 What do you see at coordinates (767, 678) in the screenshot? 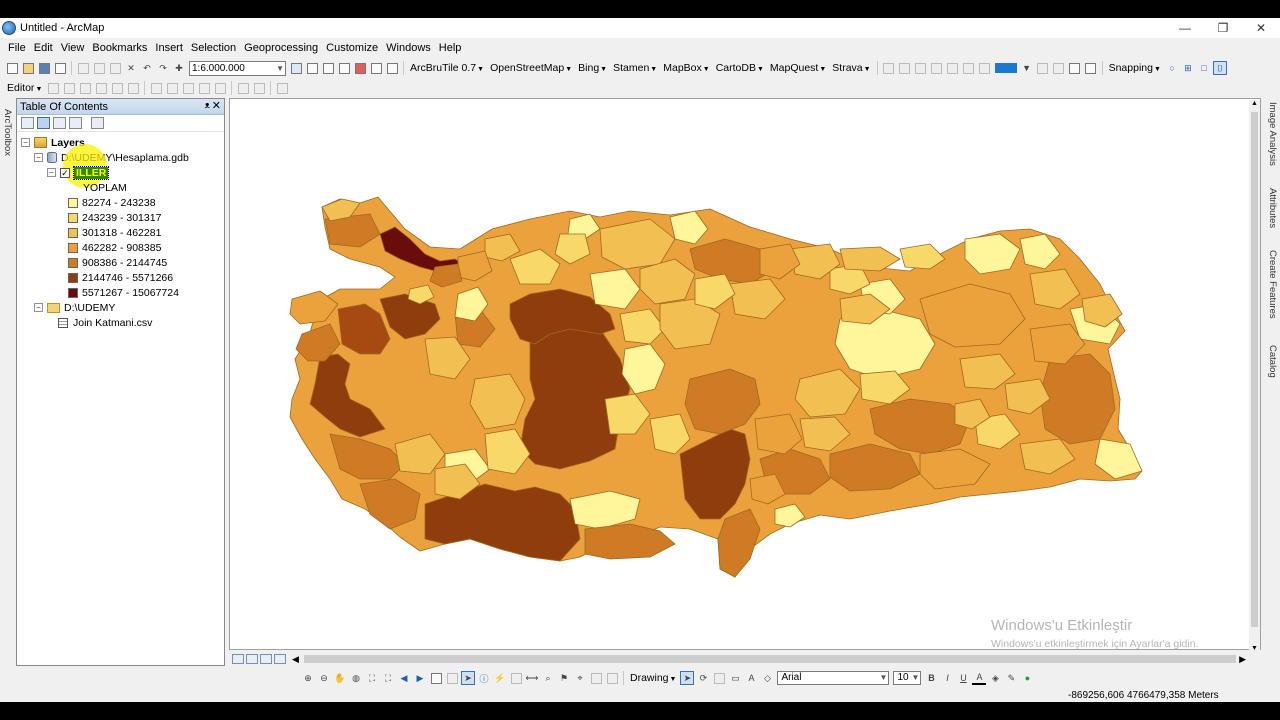
I see `edit-vertices-icon: ◇` at bounding box center [767, 678].